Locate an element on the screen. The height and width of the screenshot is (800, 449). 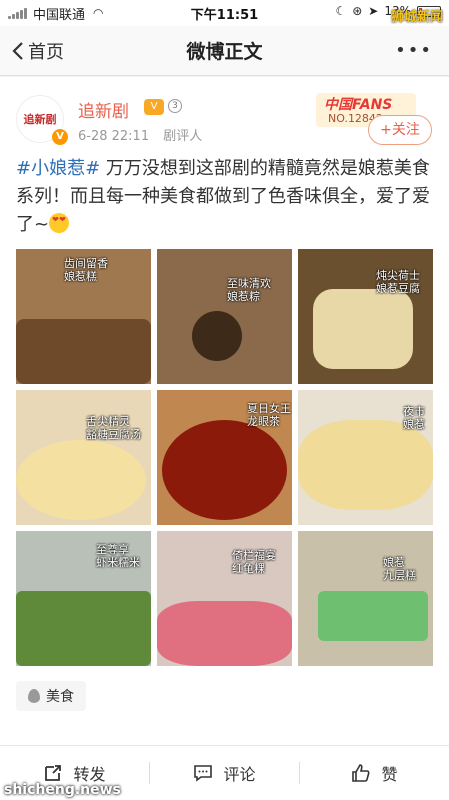
like-label: 赞 is located at coordinates (389, 774).